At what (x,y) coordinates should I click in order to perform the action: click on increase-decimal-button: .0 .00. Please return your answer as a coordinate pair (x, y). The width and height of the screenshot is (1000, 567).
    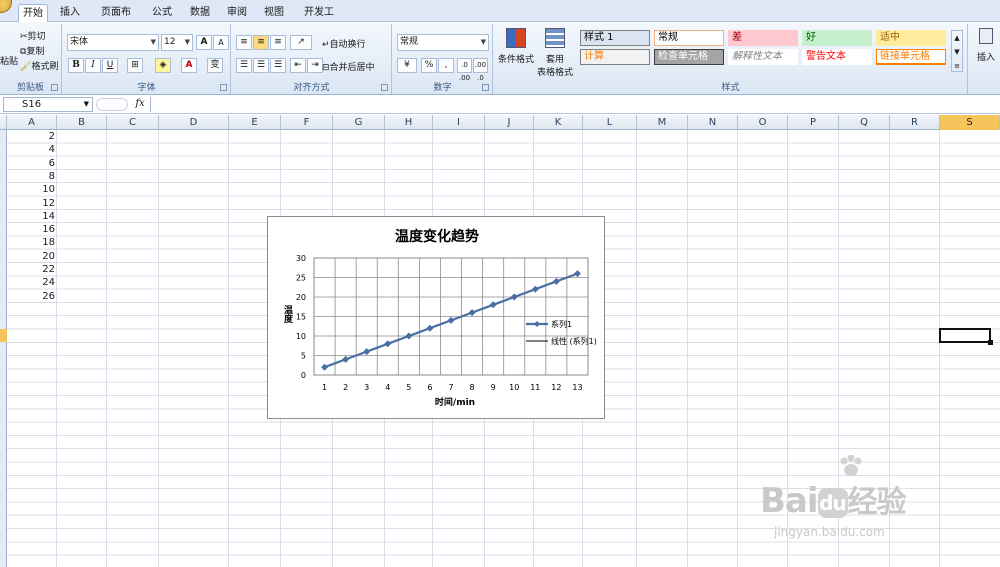
    Looking at the image, I should click on (464, 70).